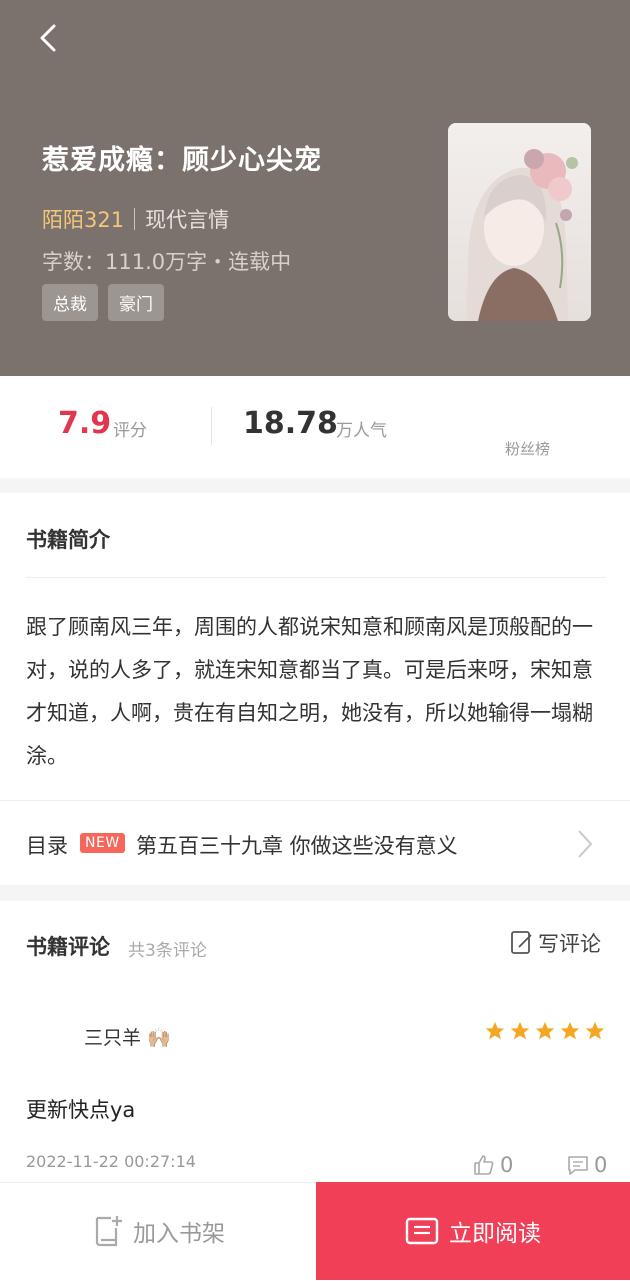  I want to click on add-bookshelf-icon, so click(108, 1231).